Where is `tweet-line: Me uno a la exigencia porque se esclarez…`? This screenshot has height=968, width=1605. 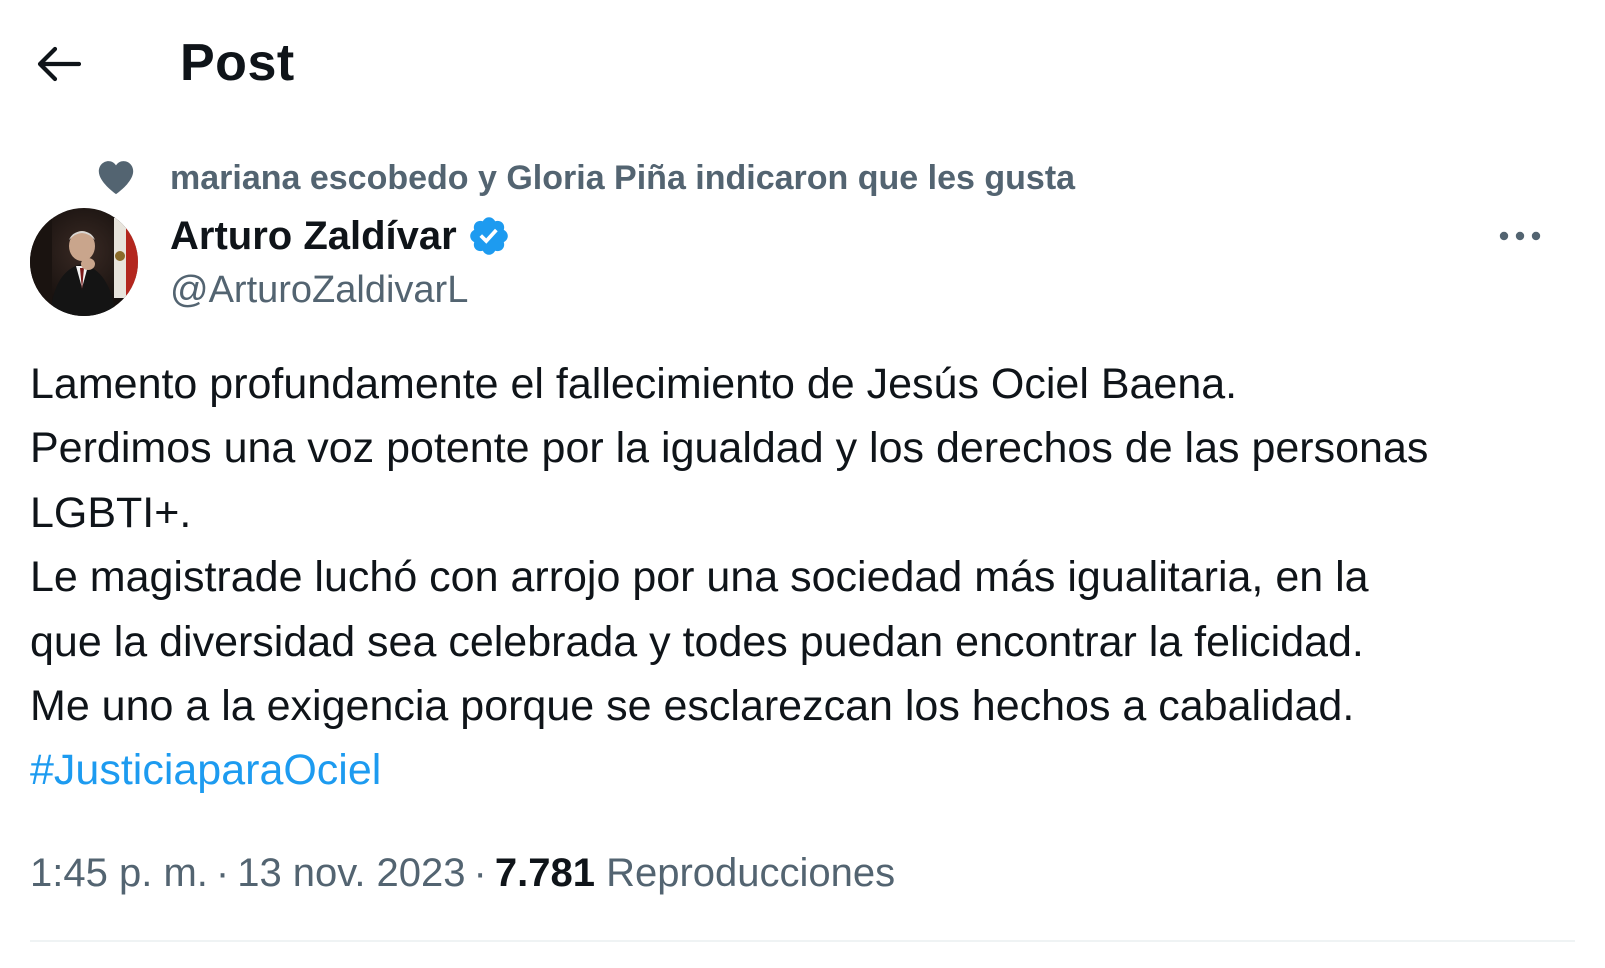
tweet-line: Me uno a la exigencia porque se esclarez… is located at coordinates (692, 706).